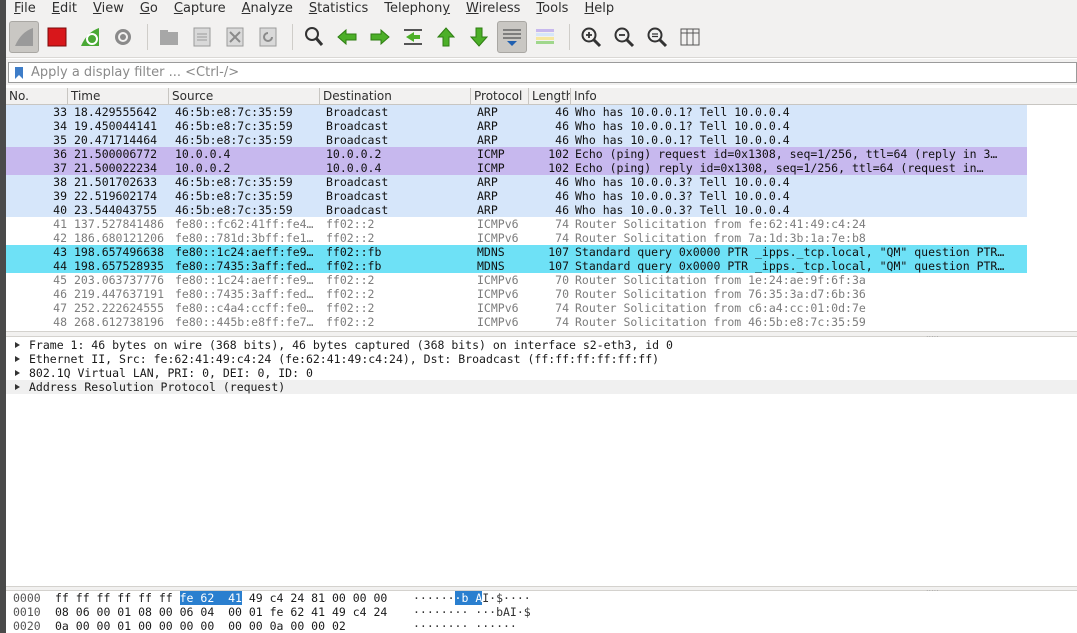  I want to click on menu-item: Go, so click(149, 8).